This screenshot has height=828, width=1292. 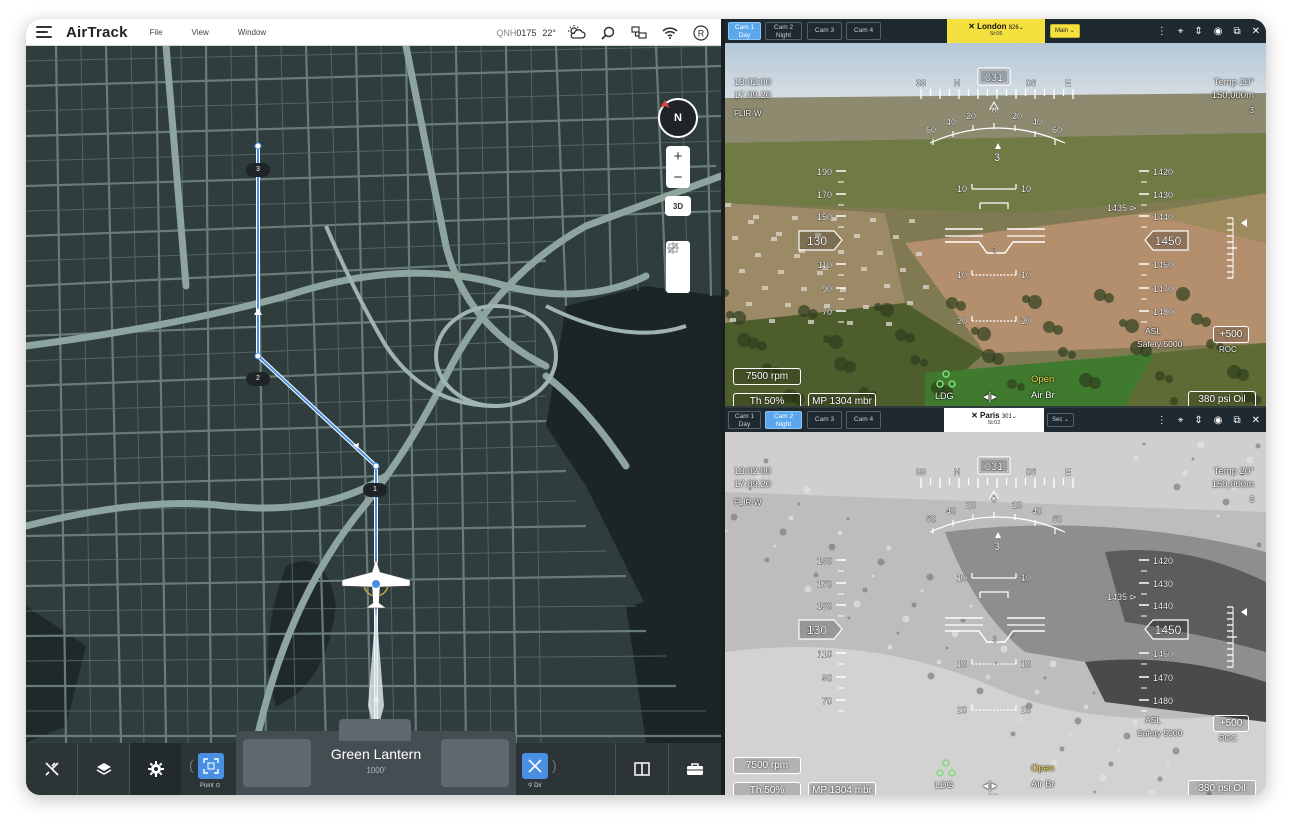 I want to click on mode-selector: Sec ⌄, so click(x=1061, y=420).